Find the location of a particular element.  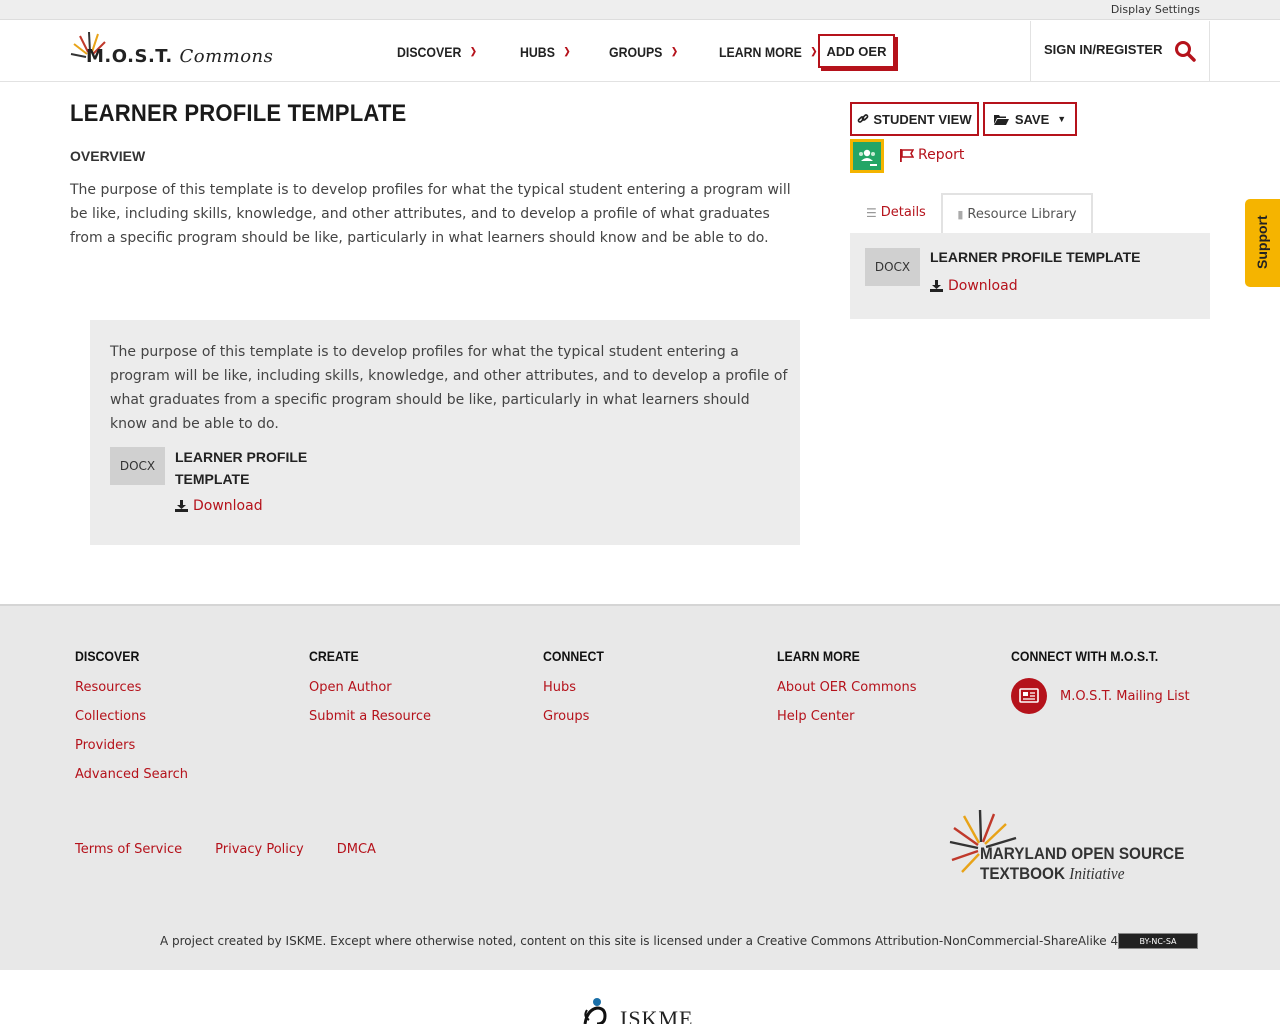

display-settings-link: Display Settings is located at coordinates (1155, 9).